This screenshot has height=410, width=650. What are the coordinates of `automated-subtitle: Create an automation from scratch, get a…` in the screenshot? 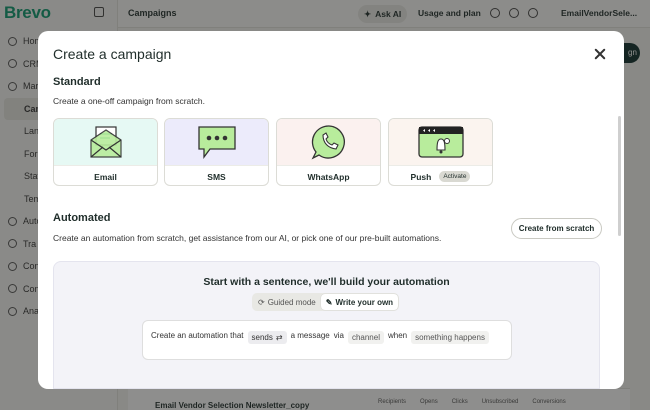 It's located at (247, 238).